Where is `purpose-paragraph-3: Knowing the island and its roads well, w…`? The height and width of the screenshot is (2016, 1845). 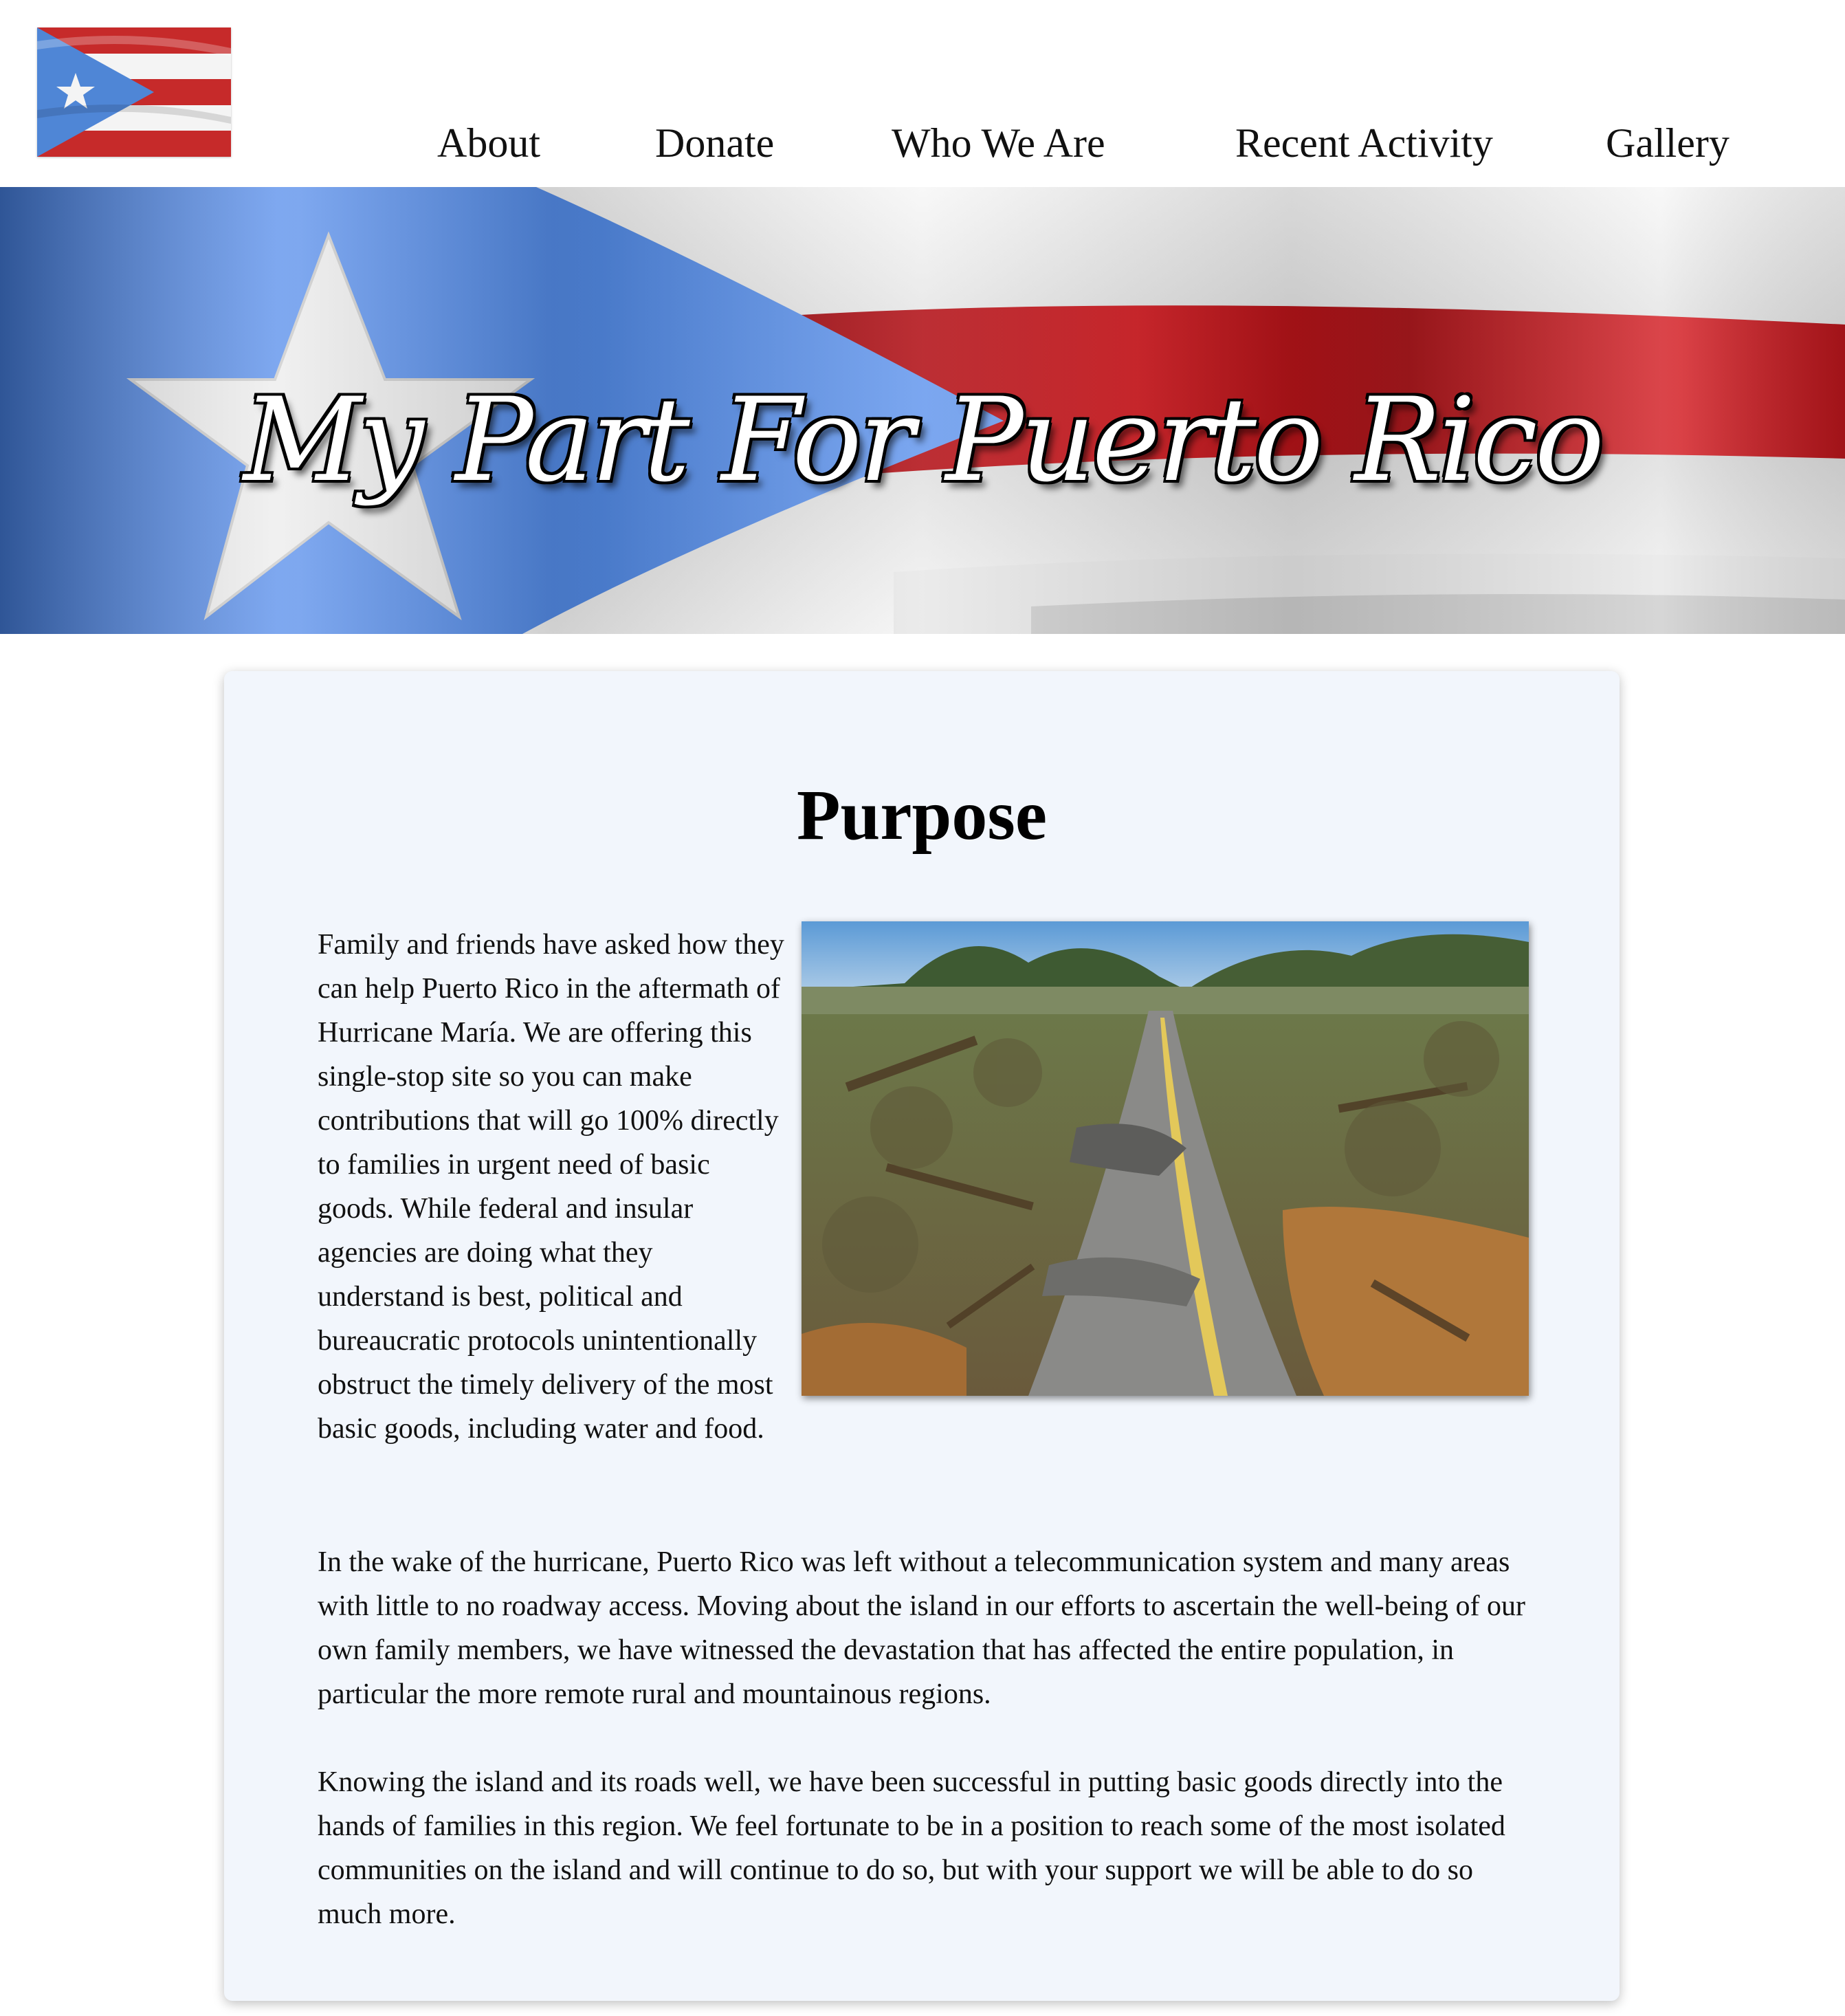
purpose-paragraph-3: Knowing the island and its roads well, w… is located at coordinates (911, 1848).